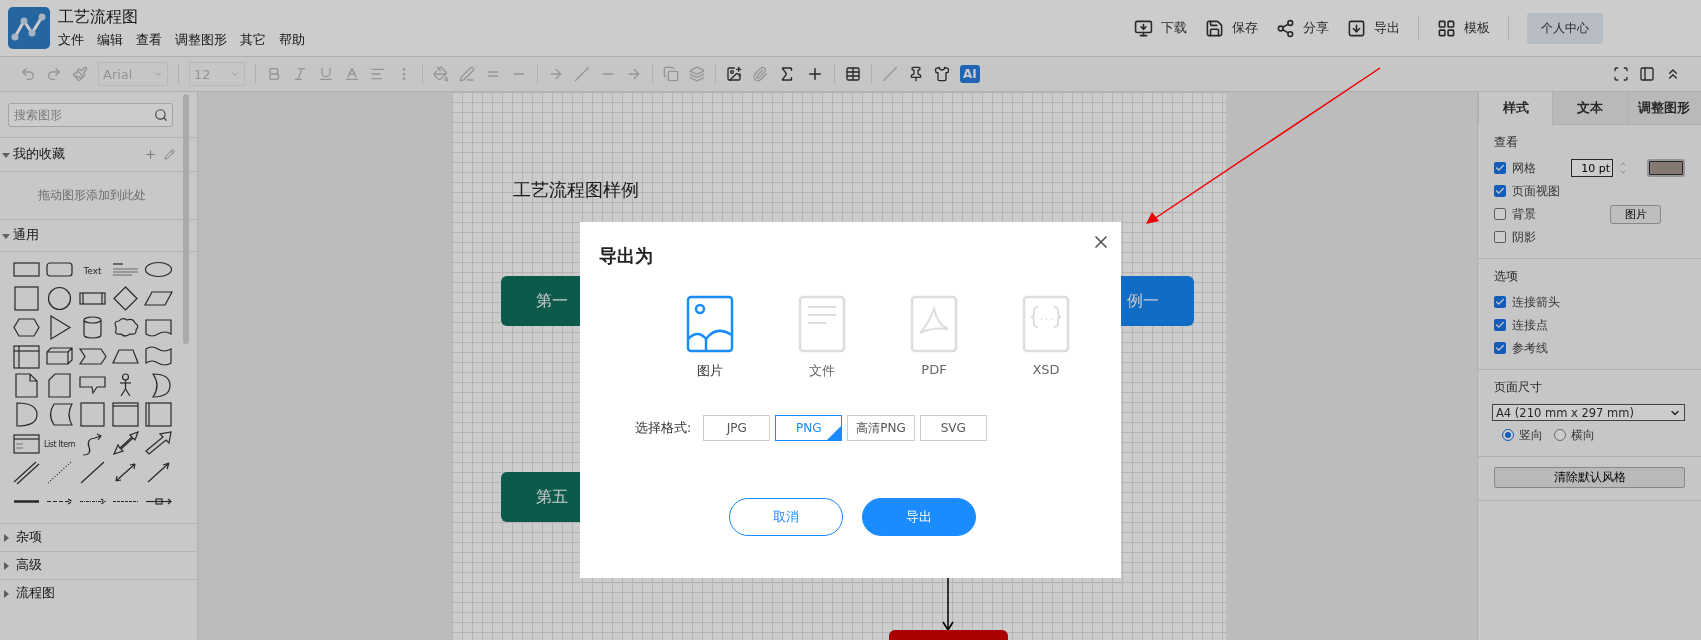 Image resolution: width=1701 pixels, height=640 pixels. Describe the element at coordinates (98, 565) in the screenshot. I see `section-header: 高级` at that location.